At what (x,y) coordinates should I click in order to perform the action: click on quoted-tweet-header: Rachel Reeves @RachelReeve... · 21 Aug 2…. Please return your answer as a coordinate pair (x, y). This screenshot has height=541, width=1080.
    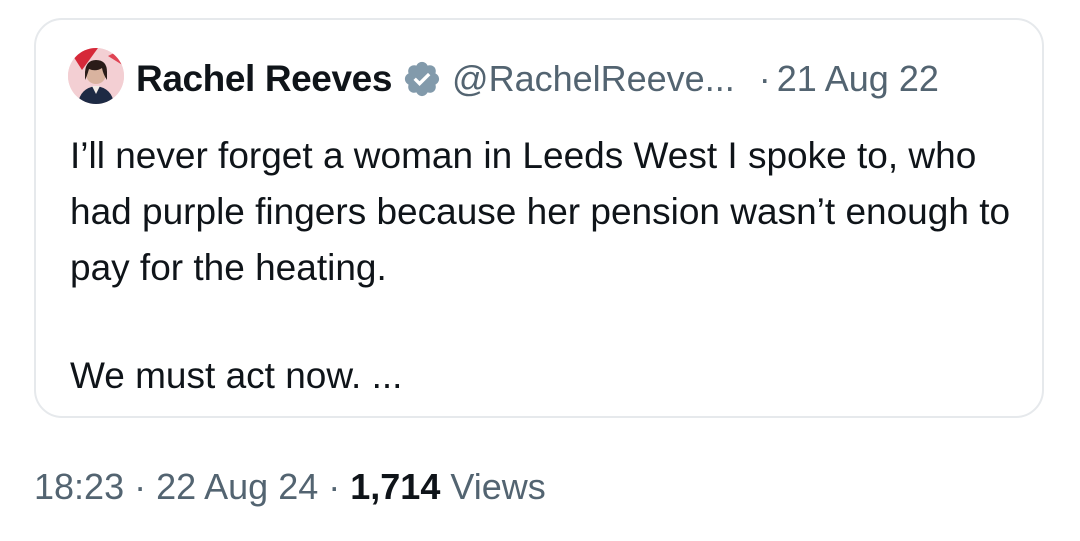
    Looking at the image, I should click on (537, 79).